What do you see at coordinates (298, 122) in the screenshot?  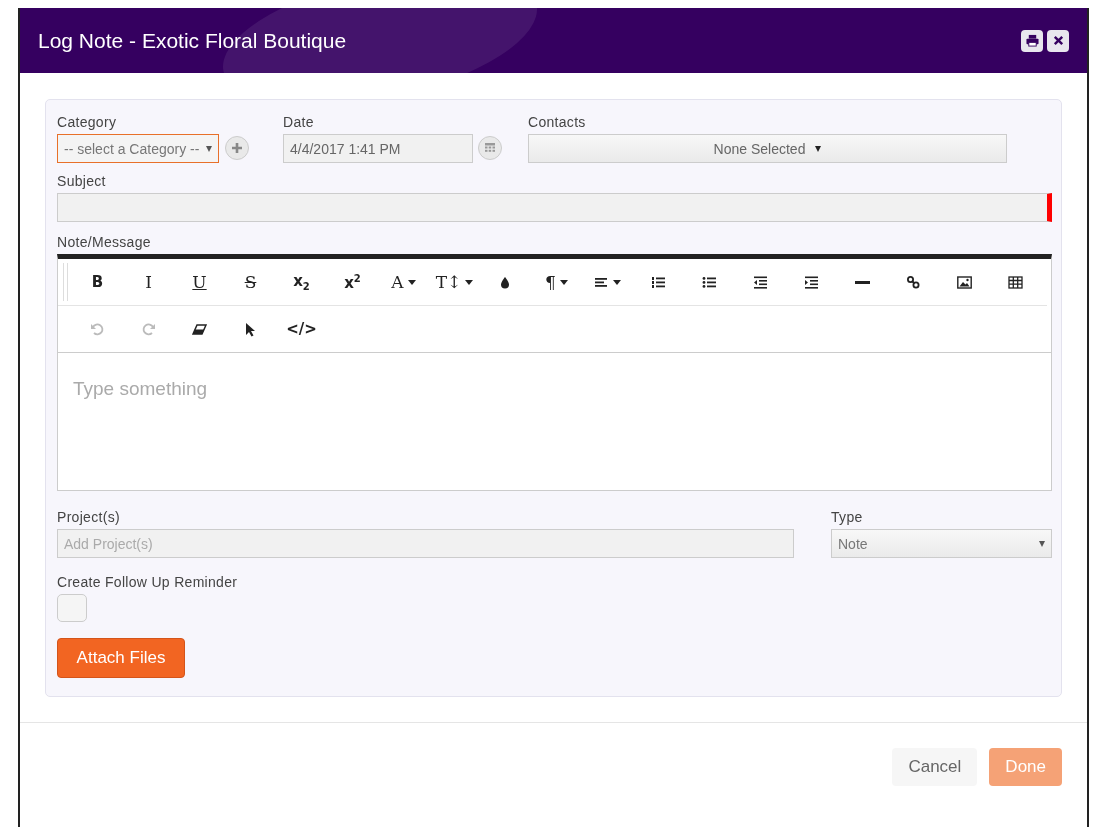 I see `field-label: Date` at bounding box center [298, 122].